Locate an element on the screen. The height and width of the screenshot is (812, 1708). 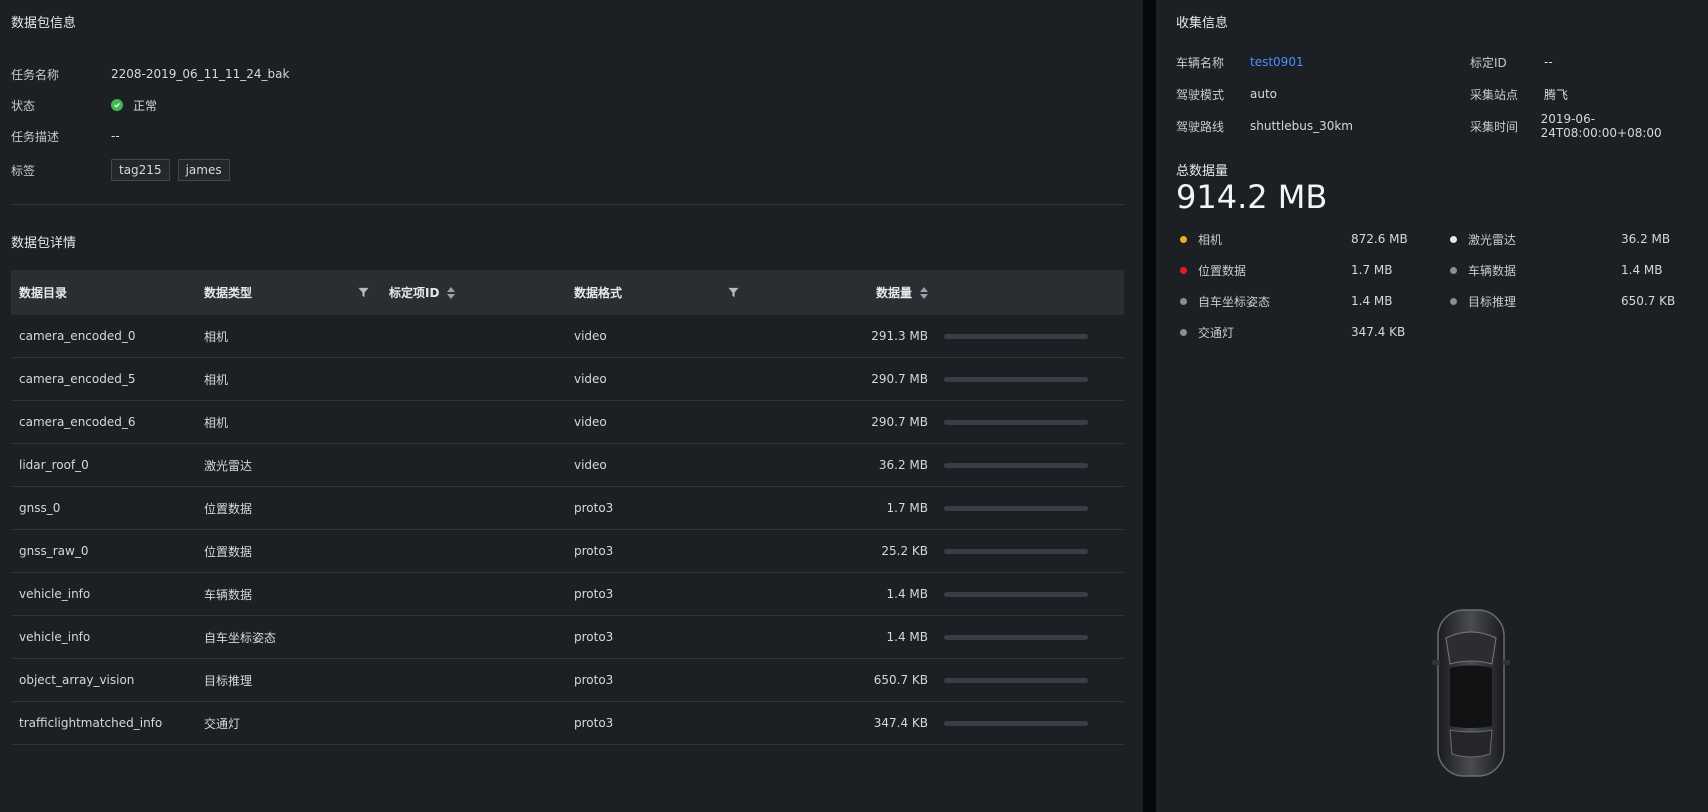
tag-item: tag215 is located at coordinates (140, 170).